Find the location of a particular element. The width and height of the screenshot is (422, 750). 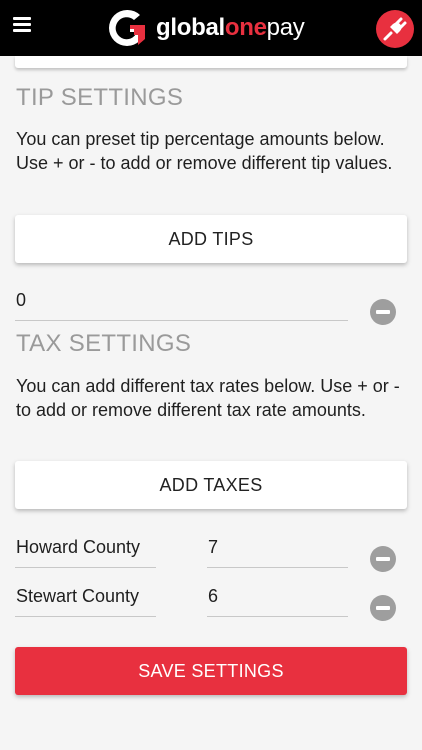

app-header: globalonepay is located at coordinates (211, 28).